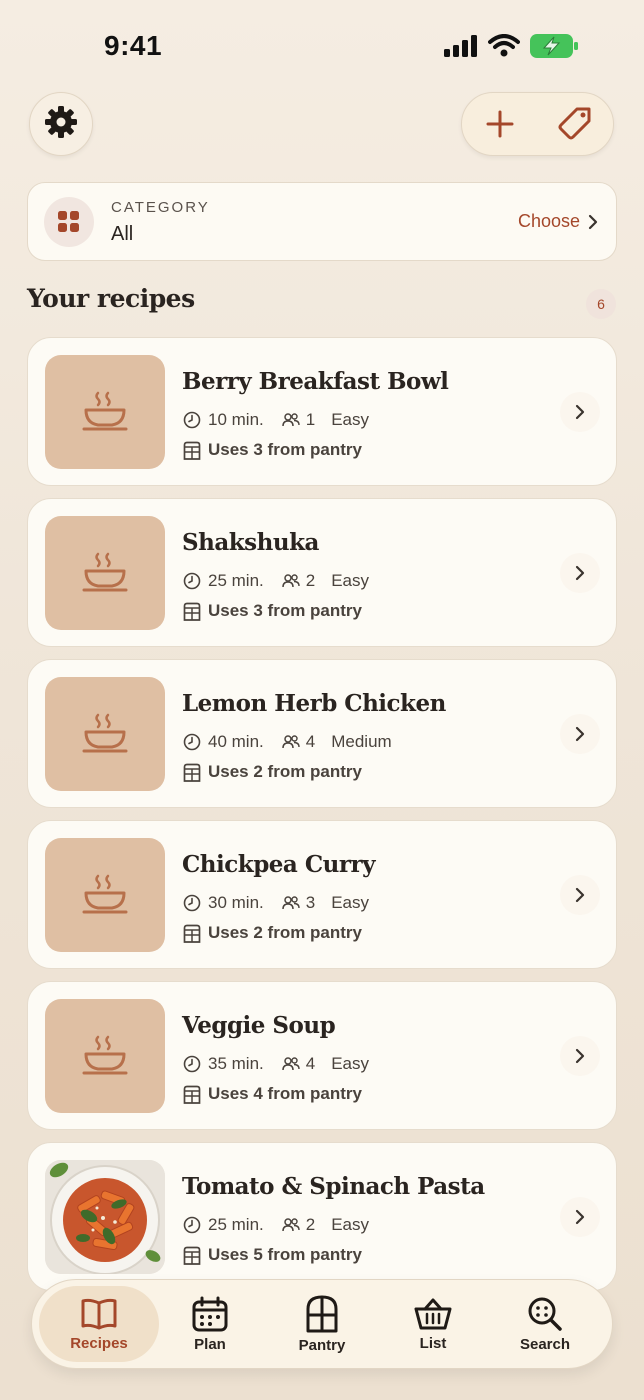 Image resolution: width=644 pixels, height=1400 pixels. I want to click on recipe-name: Veggie Soup, so click(259, 1025).